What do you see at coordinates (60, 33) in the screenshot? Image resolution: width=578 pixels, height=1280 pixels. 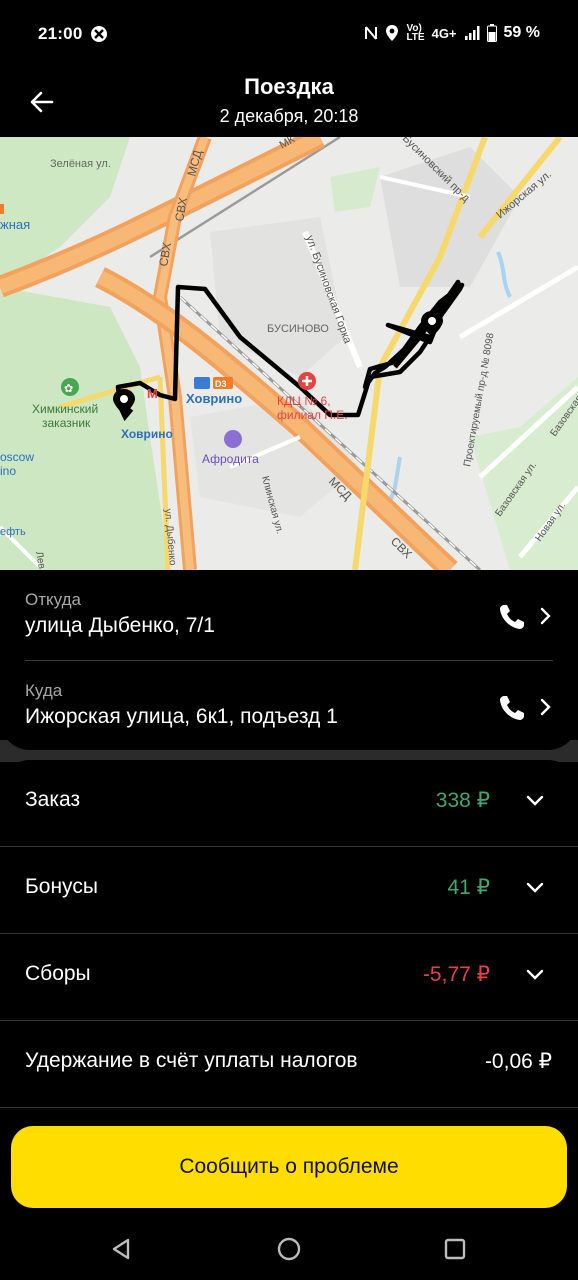 I see `status-time: 21:00` at bounding box center [60, 33].